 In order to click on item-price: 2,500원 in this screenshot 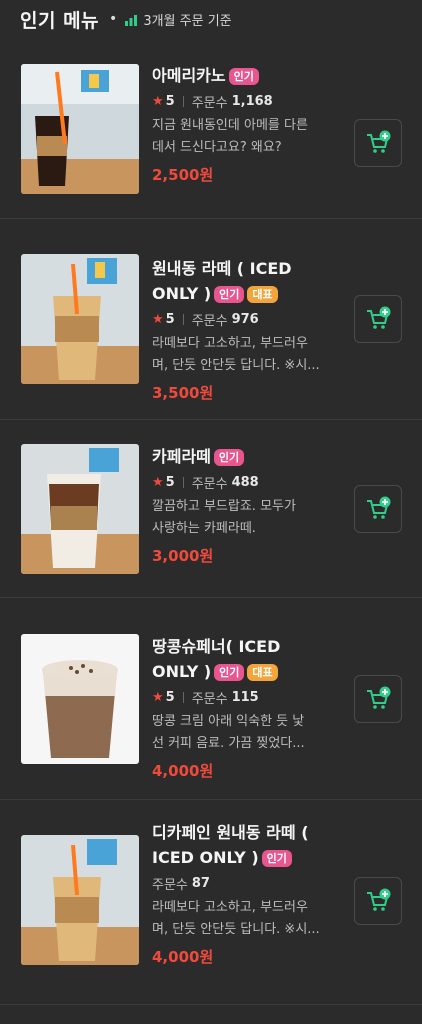, I will do `click(183, 175)`.